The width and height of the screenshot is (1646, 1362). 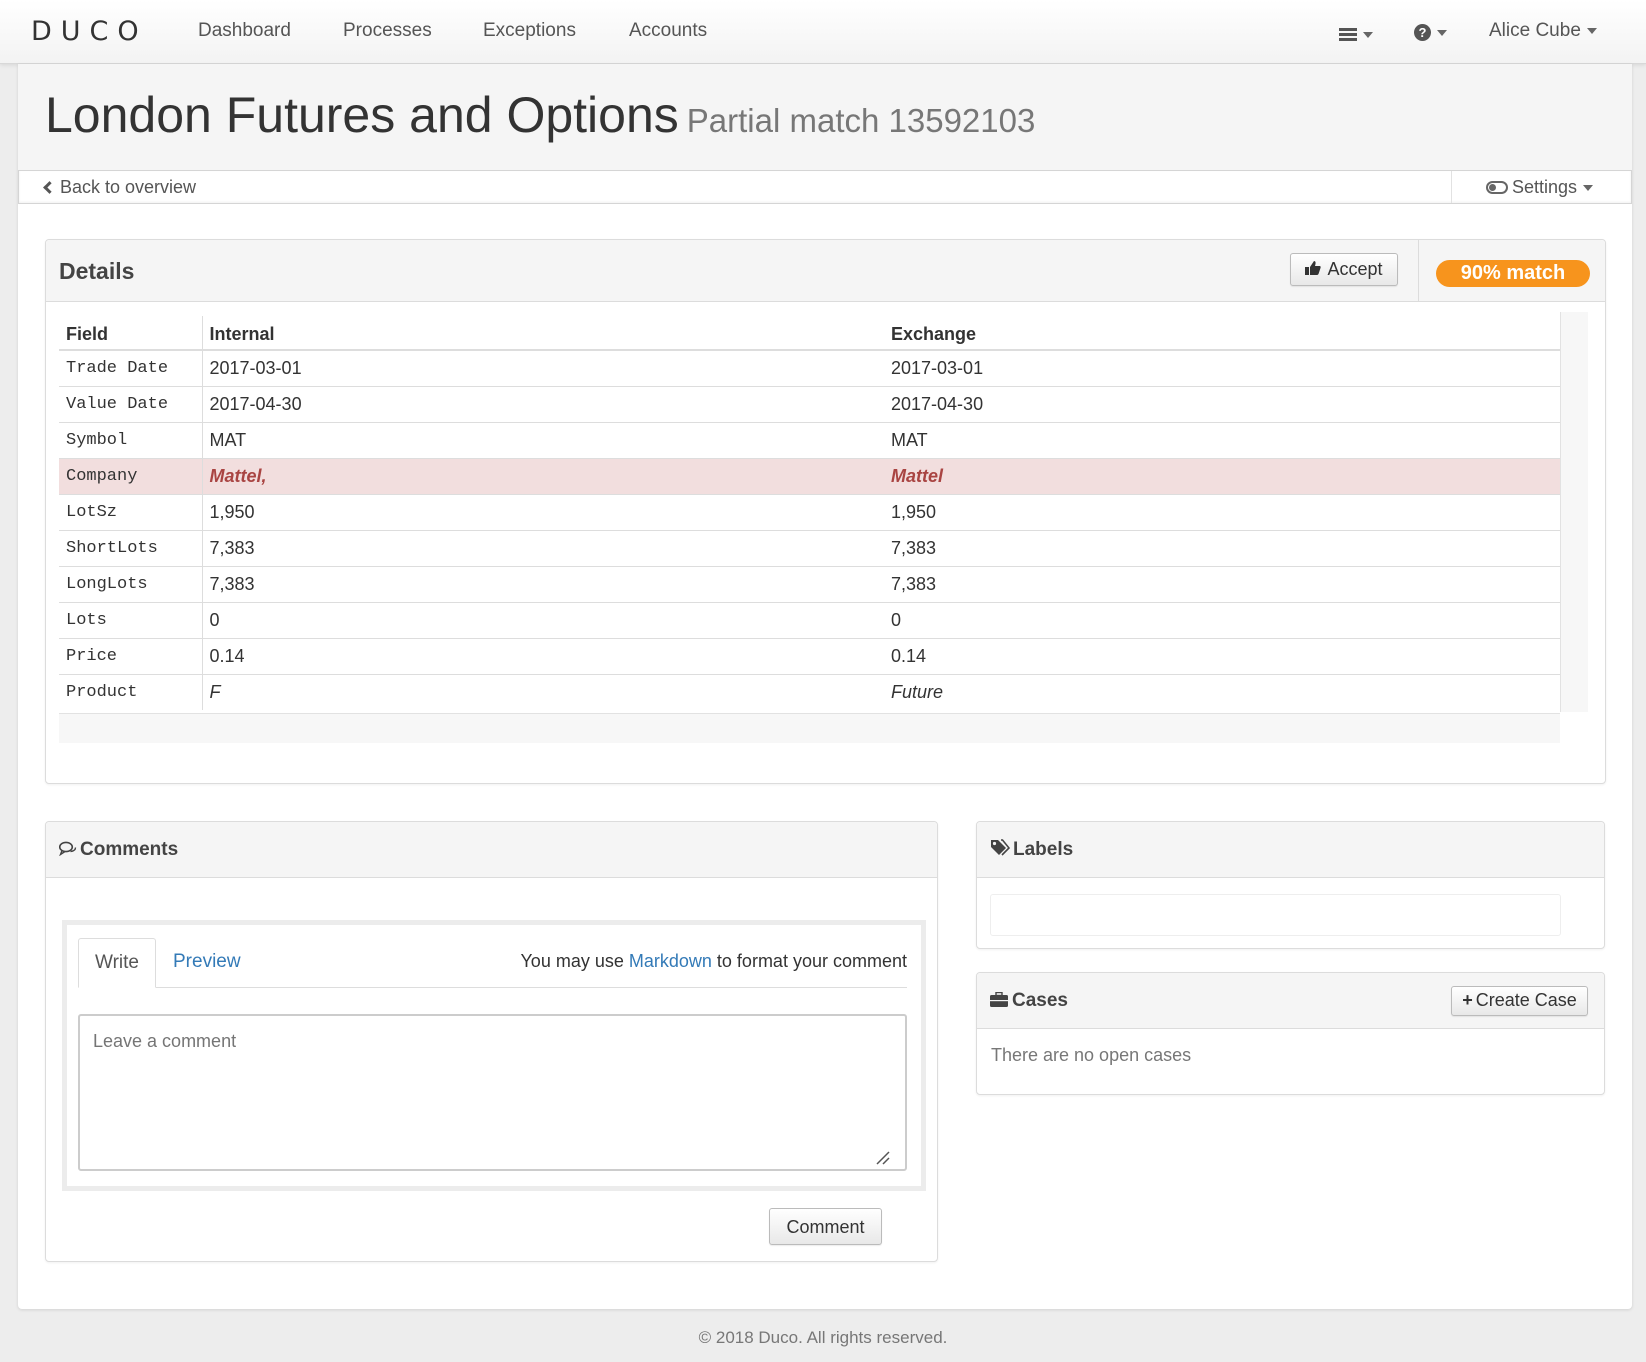 I want to click on internal-value: 2017-03-01, so click(x=543, y=367).